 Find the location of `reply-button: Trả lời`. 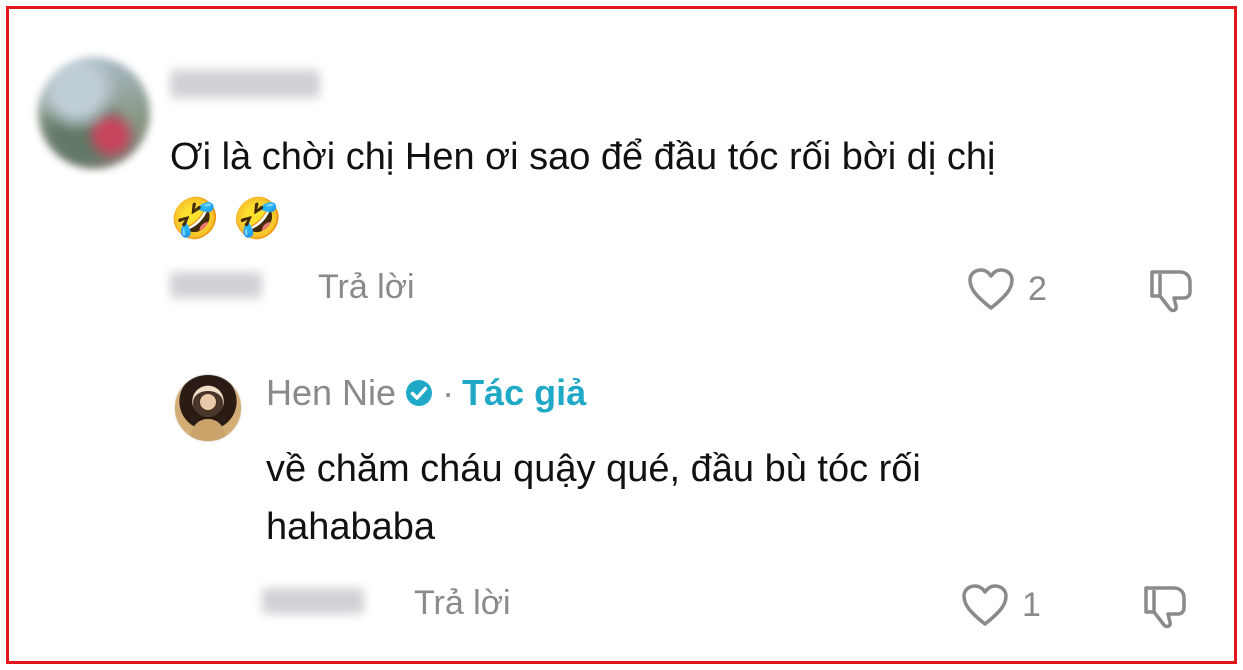

reply-button: Trả lời is located at coordinates (366, 287).